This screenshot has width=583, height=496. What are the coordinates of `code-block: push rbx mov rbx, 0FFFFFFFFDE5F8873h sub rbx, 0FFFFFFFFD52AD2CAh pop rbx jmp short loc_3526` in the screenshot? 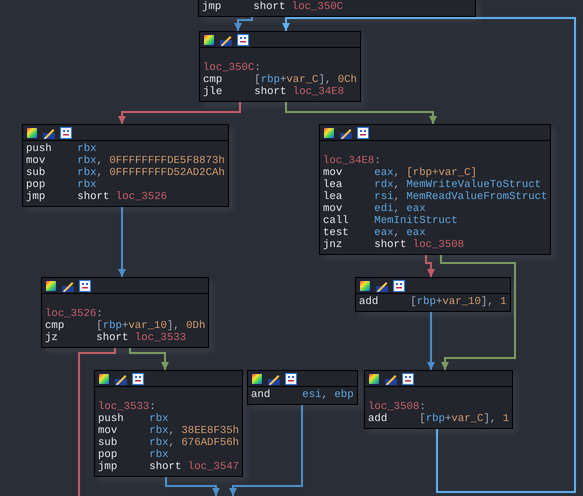 It's located at (125, 165).